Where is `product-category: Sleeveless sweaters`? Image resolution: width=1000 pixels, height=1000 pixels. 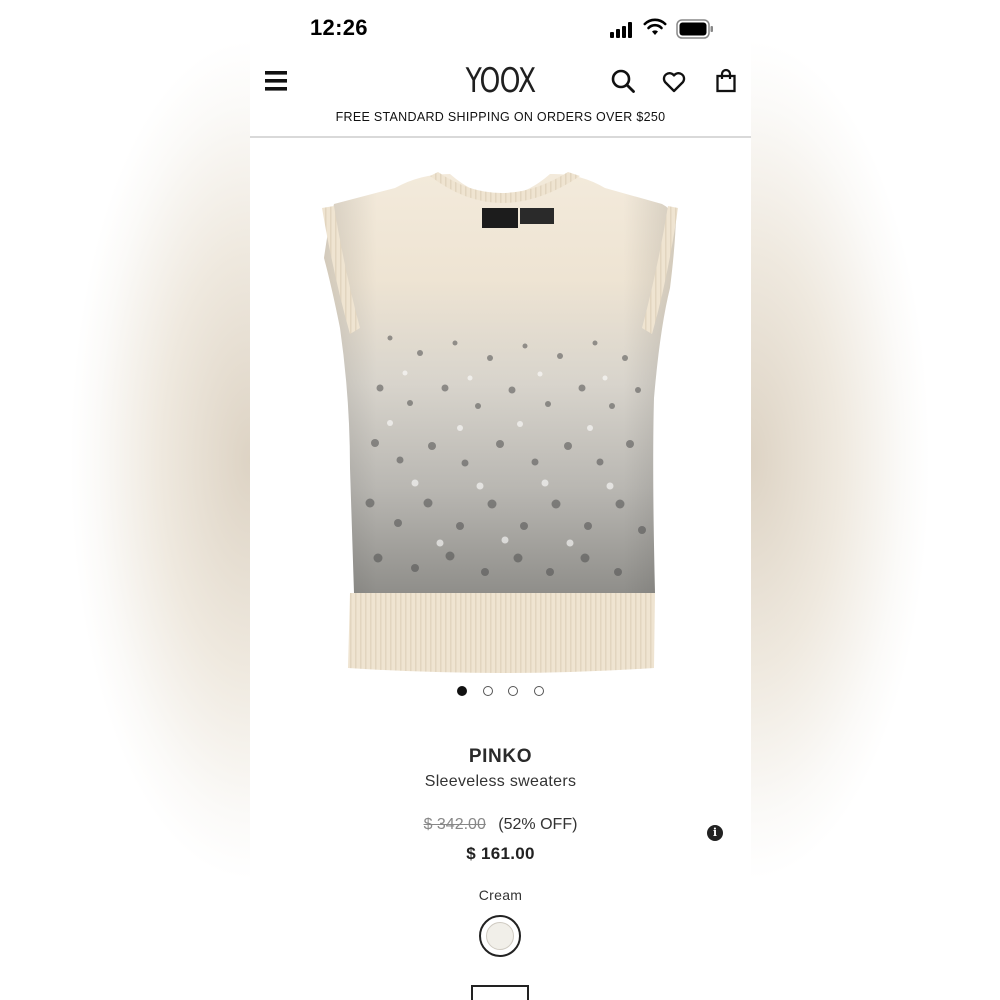 product-category: Sleeveless sweaters is located at coordinates (500, 781).